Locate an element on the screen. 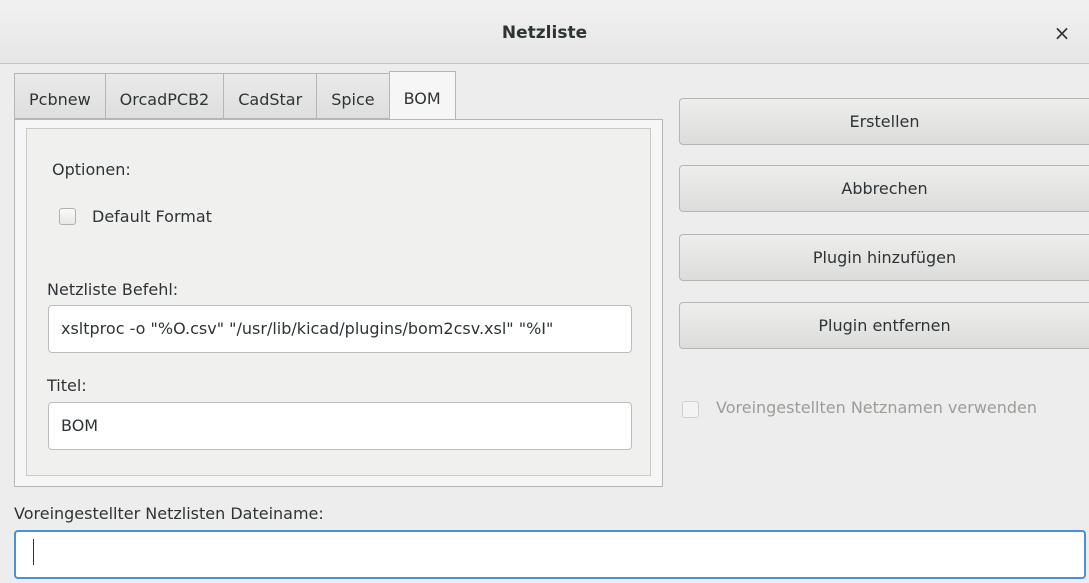 This screenshot has width=1089, height=583. tab-cadstar: CadStar is located at coordinates (270, 96).